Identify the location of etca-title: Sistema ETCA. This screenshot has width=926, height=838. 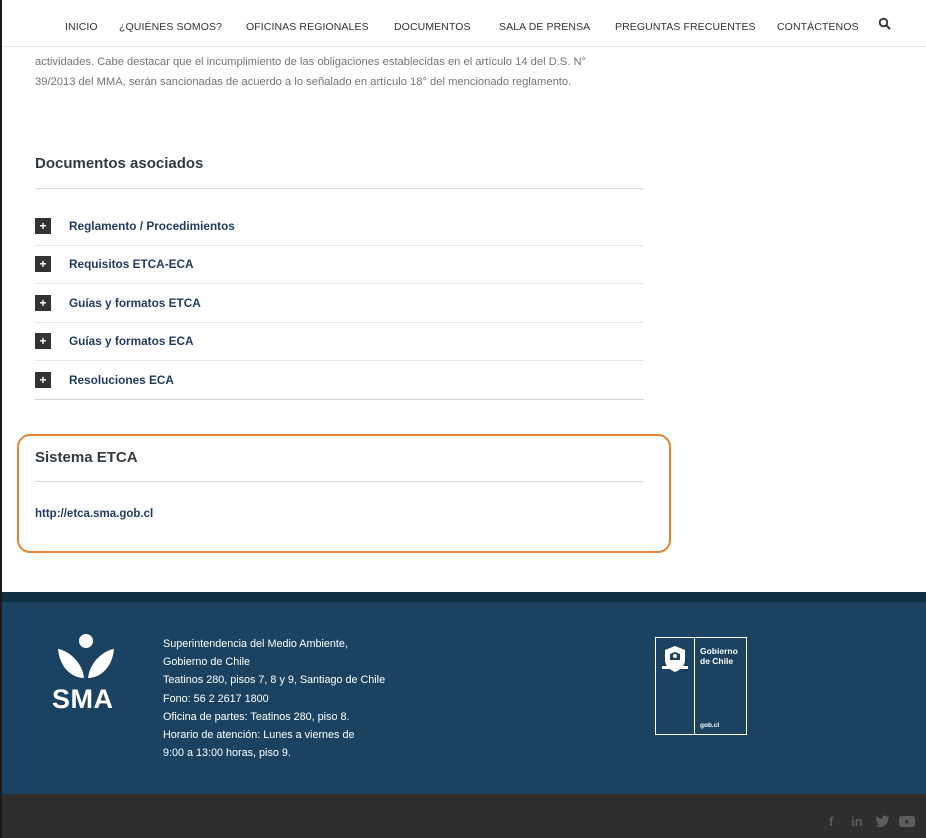
(86, 457).